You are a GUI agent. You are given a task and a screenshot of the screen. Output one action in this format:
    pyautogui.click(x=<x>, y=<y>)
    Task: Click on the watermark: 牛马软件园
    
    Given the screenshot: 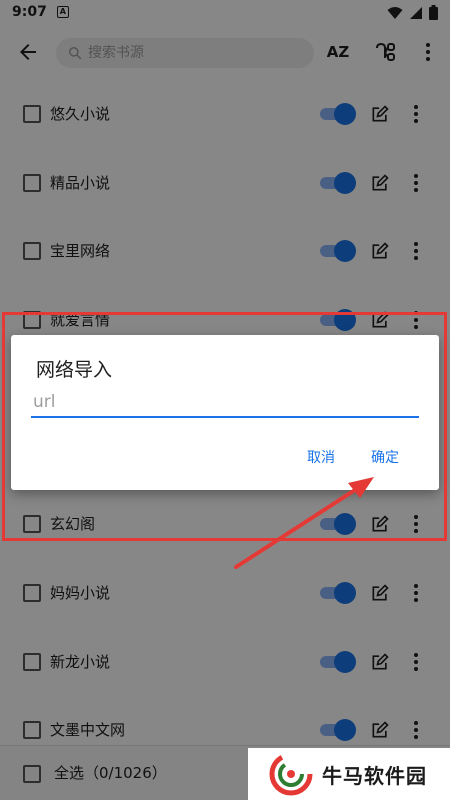 What is the action you would take?
    pyautogui.click(x=349, y=774)
    